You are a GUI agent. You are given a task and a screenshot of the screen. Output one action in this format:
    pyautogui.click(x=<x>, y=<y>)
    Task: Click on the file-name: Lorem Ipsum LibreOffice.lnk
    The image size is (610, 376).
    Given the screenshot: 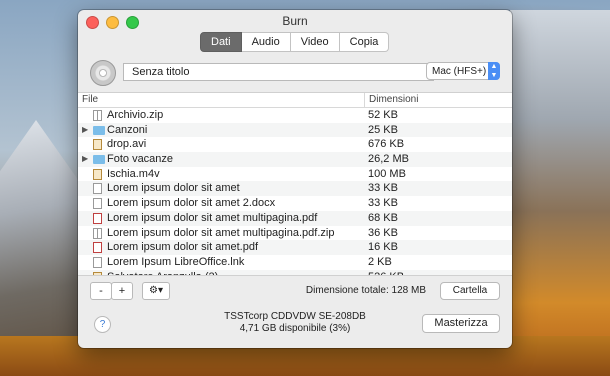 What is the action you would take?
    pyautogui.click(x=176, y=261)
    